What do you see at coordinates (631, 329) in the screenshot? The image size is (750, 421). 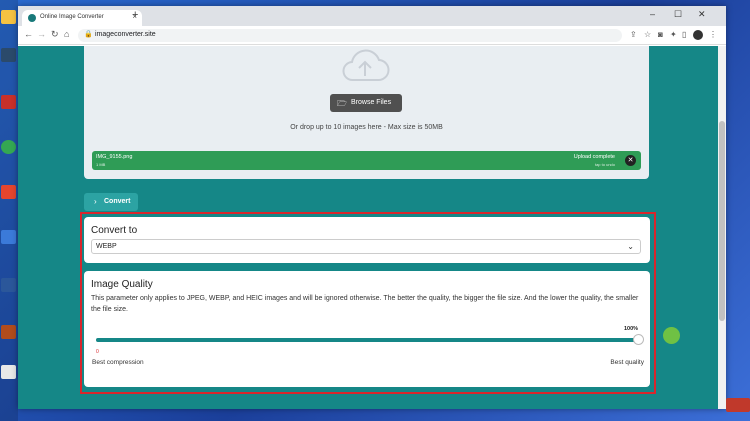 I see `quality-value-label: 100%` at bounding box center [631, 329].